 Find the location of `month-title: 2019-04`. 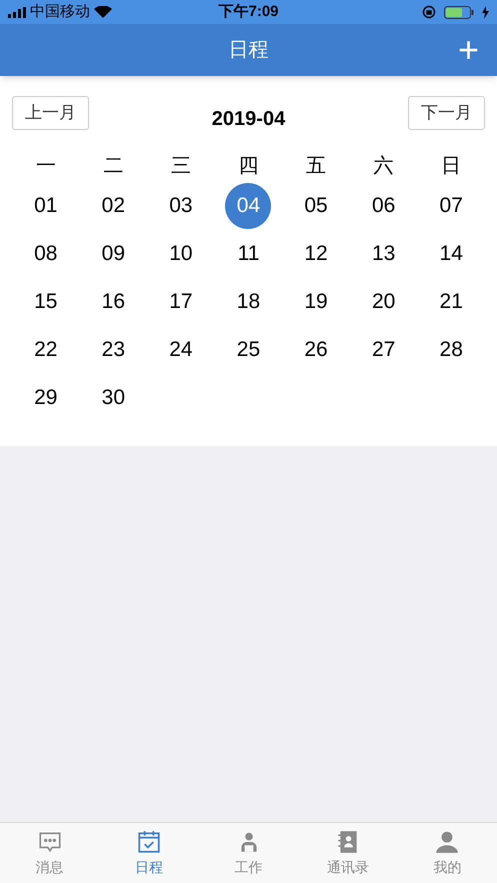

month-title: 2019-04 is located at coordinates (249, 119).